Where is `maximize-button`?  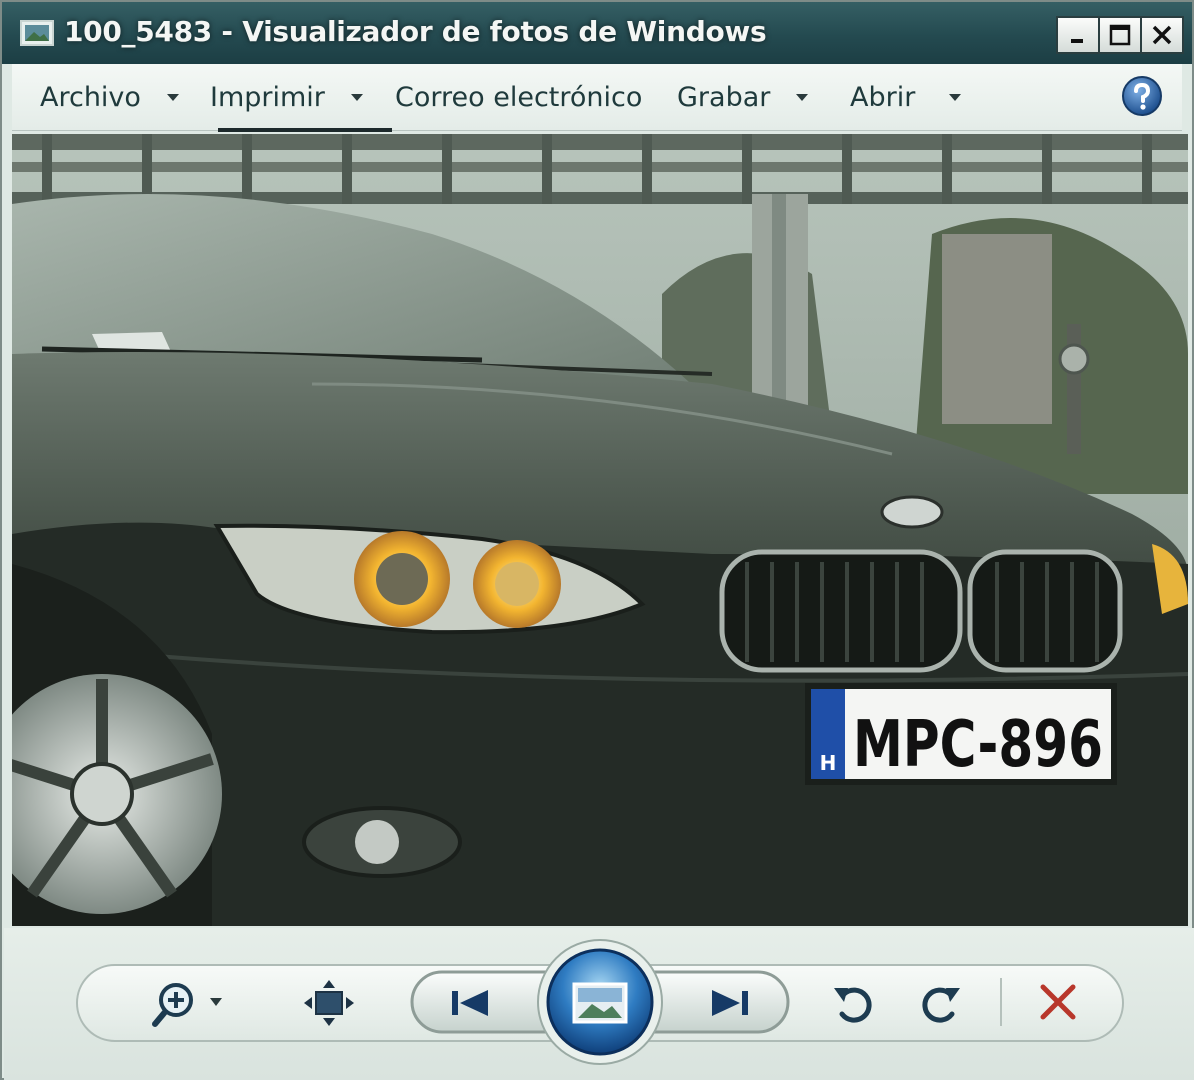 maximize-button is located at coordinates (1120, 35).